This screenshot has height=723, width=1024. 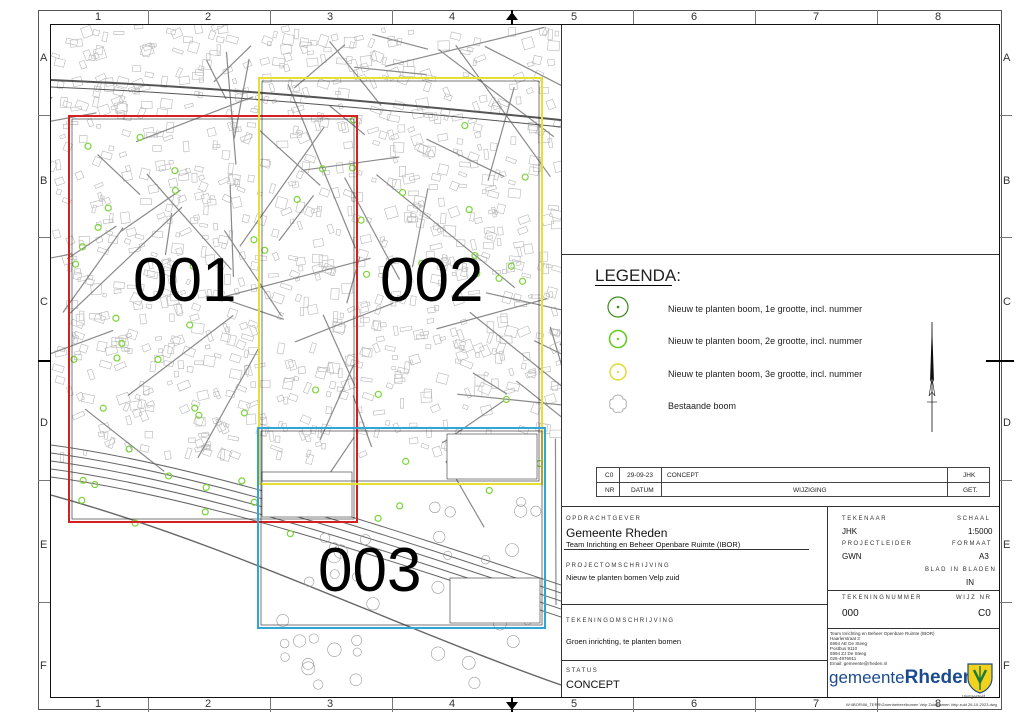 I want to click on revision-number-label: WIJZ NR, so click(x=974, y=598).